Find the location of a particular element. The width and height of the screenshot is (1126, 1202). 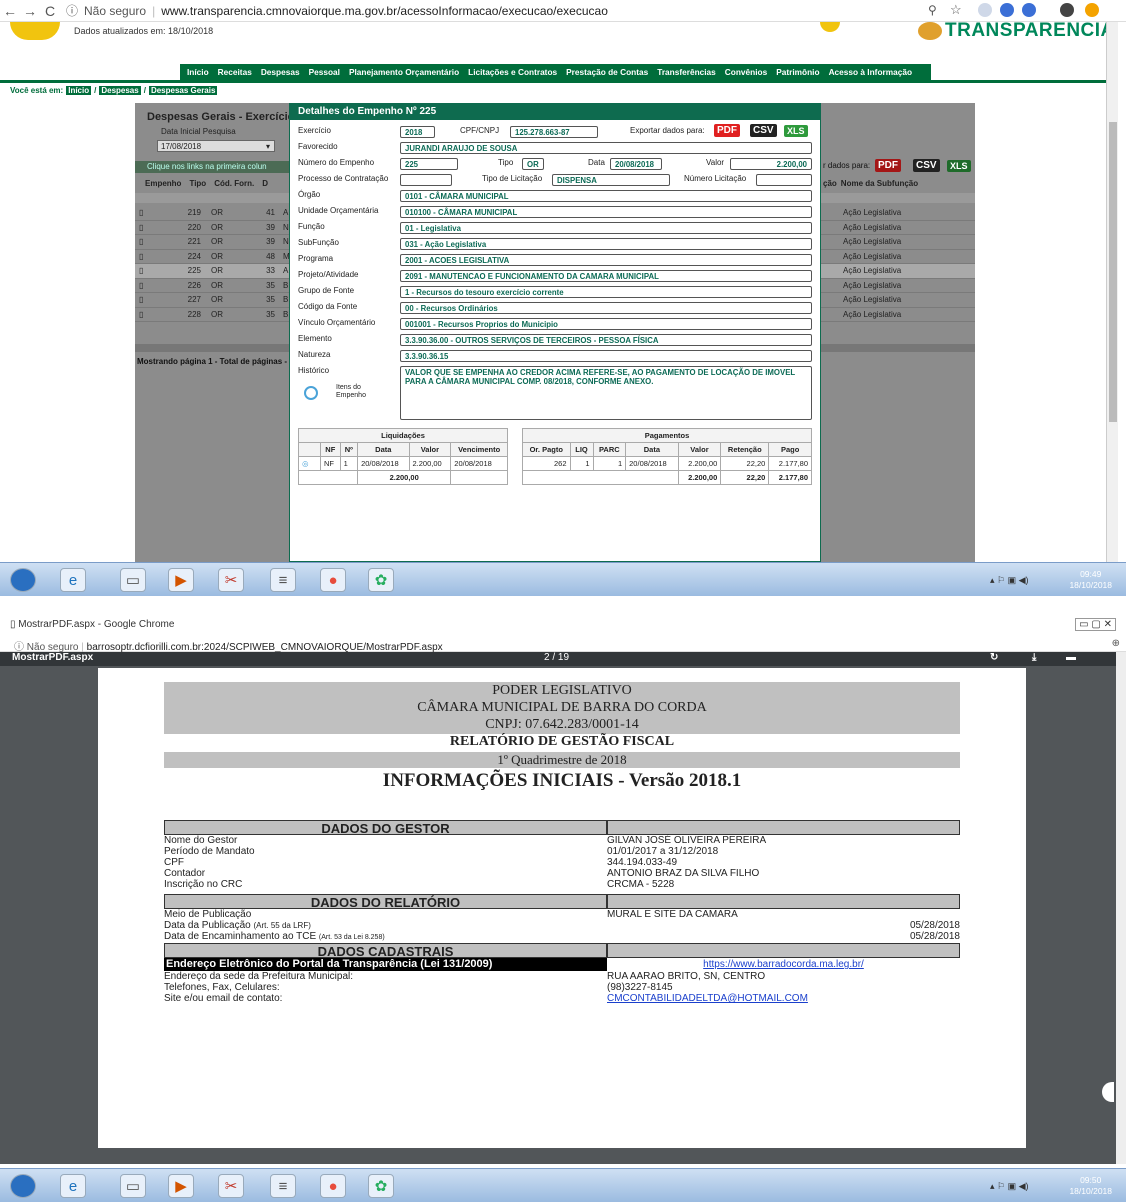

menu-item: Pessoal is located at coordinates (324, 72).